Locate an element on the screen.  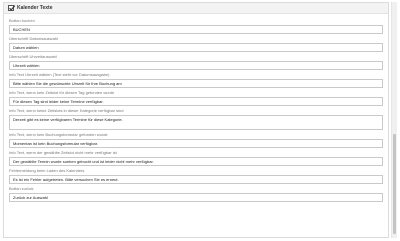
scrollbar-thumb is located at coordinates (394, 184).